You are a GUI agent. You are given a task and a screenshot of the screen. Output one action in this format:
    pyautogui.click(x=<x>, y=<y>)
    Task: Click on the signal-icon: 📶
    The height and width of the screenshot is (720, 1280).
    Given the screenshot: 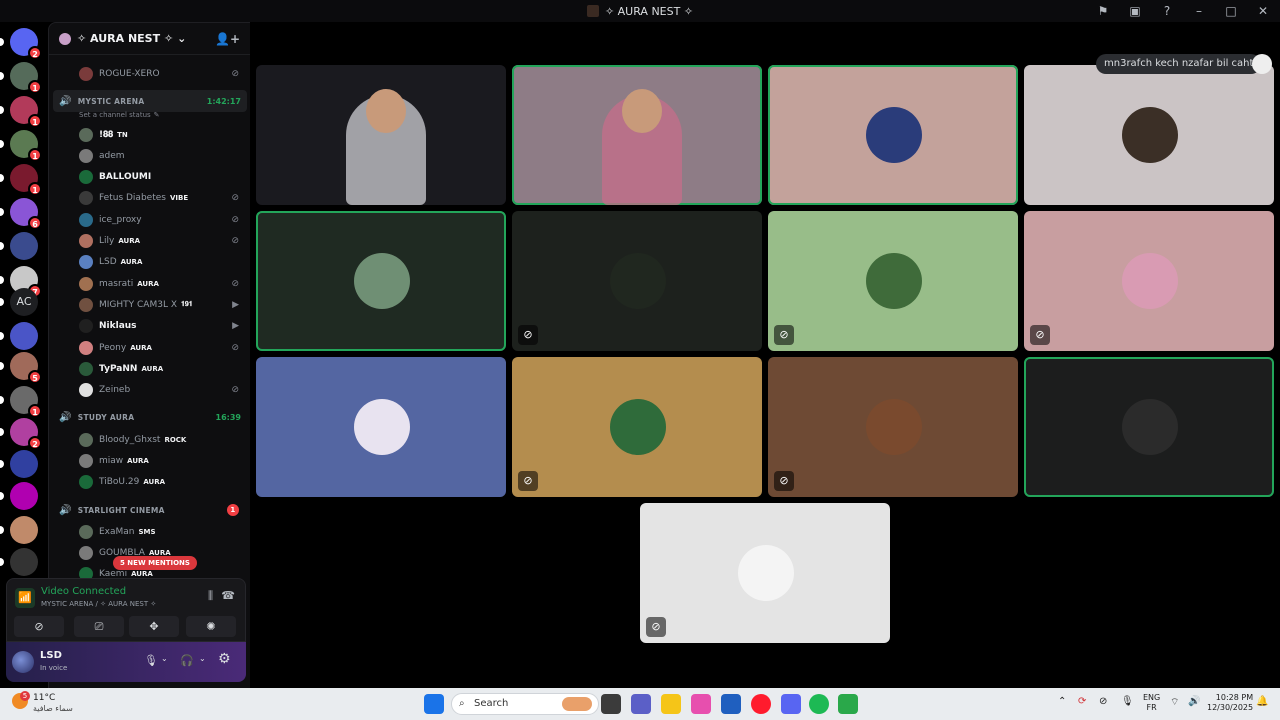 What is the action you would take?
    pyautogui.click(x=25, y=598)
    